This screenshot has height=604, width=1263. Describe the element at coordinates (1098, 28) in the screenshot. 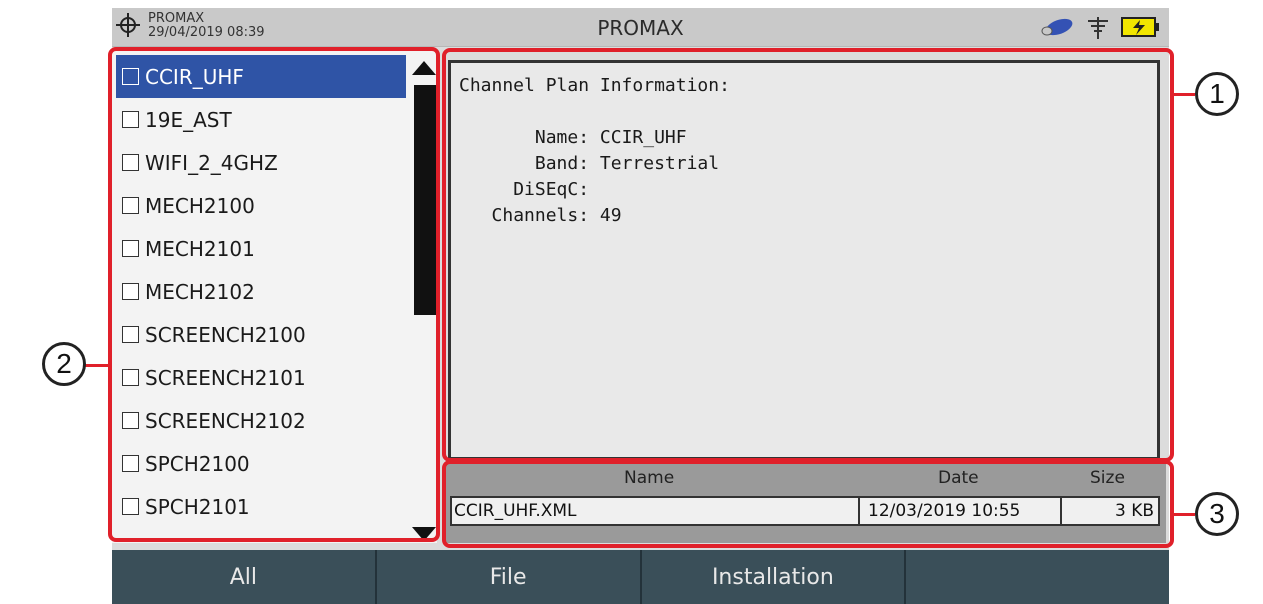

I see `antenna-icon` at that location.